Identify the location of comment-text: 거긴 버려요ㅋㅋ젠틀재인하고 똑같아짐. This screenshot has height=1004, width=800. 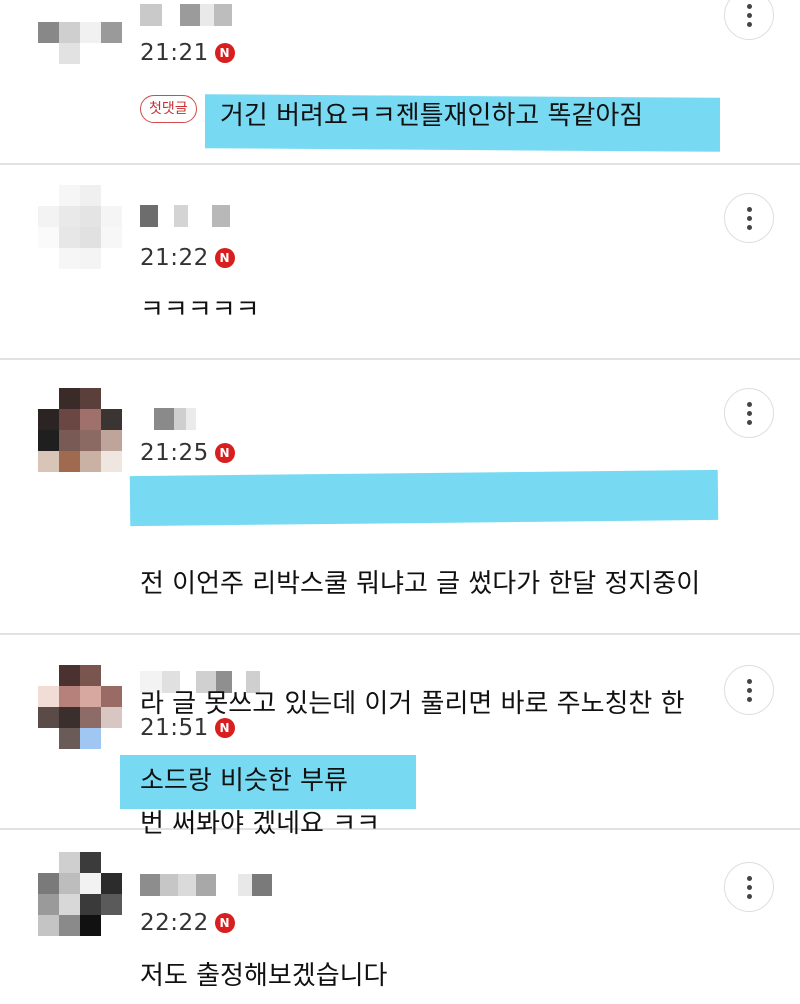
(432, 116).